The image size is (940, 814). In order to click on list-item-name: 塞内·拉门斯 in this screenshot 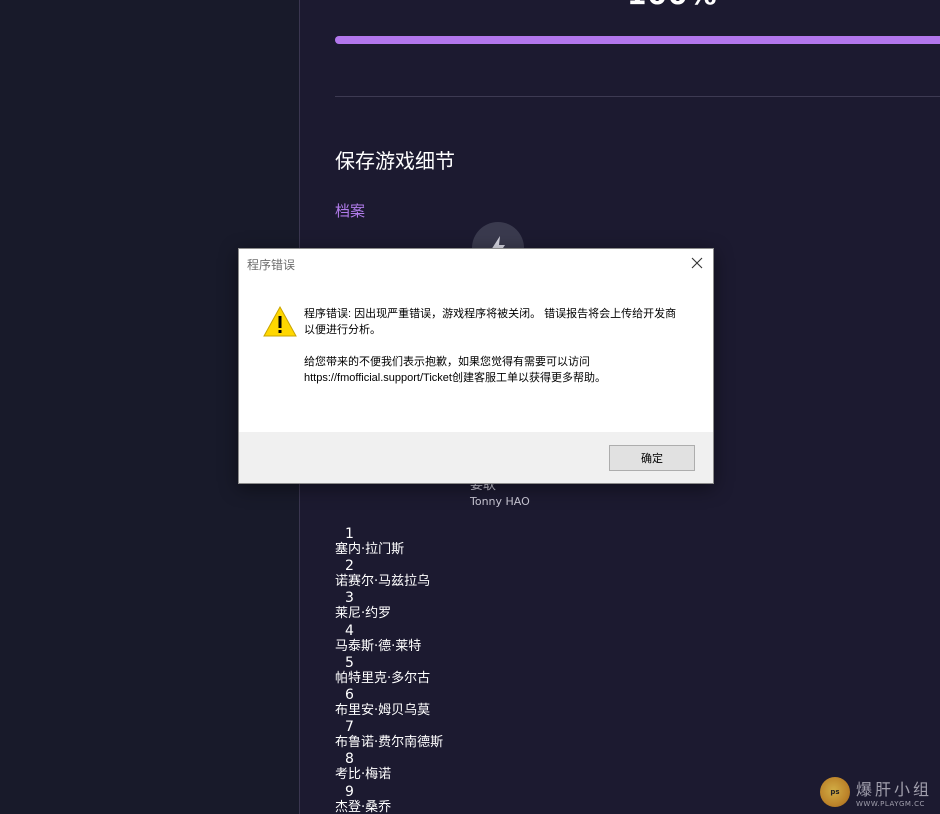, I will do `click(370, 549)`.